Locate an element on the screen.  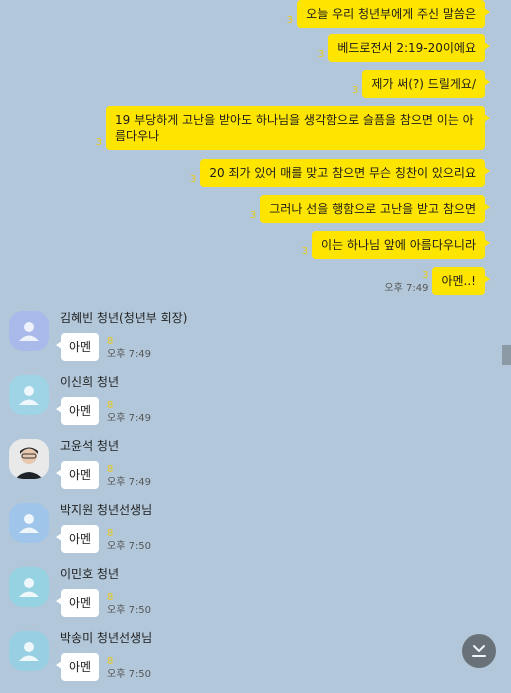
incoming-message: 김혜빈 청년(청년부 회장) 아멘 8 오후 7:49 is located at coordinates (209, 342).